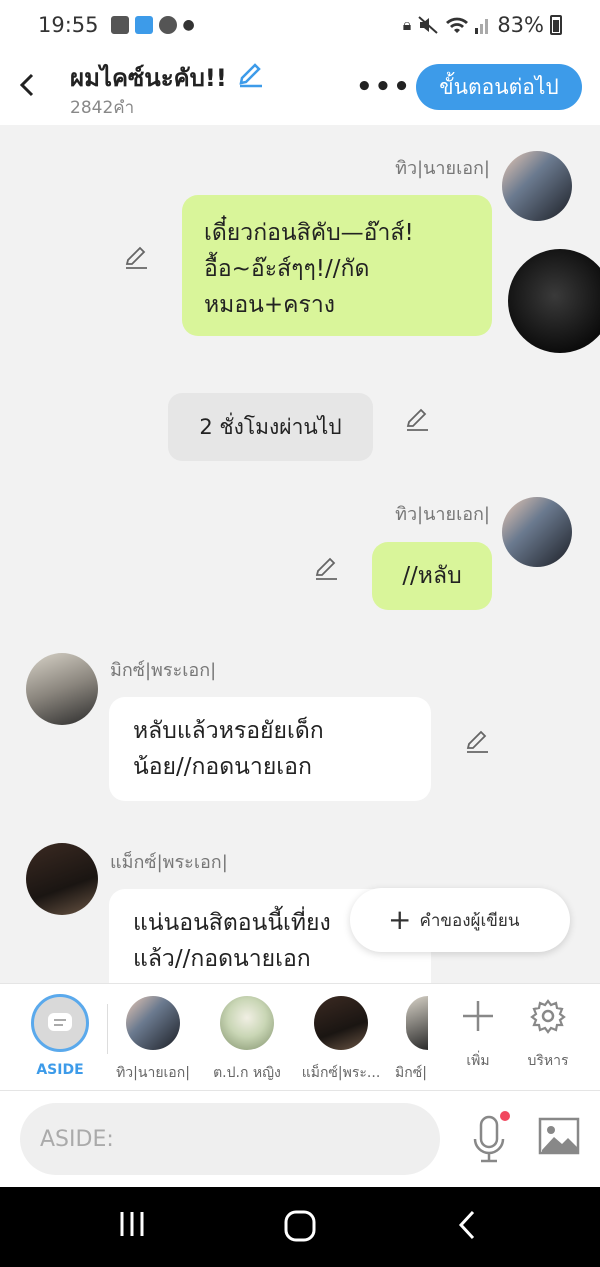  I want to click on more-options-icon: •••, so click(384, 87).